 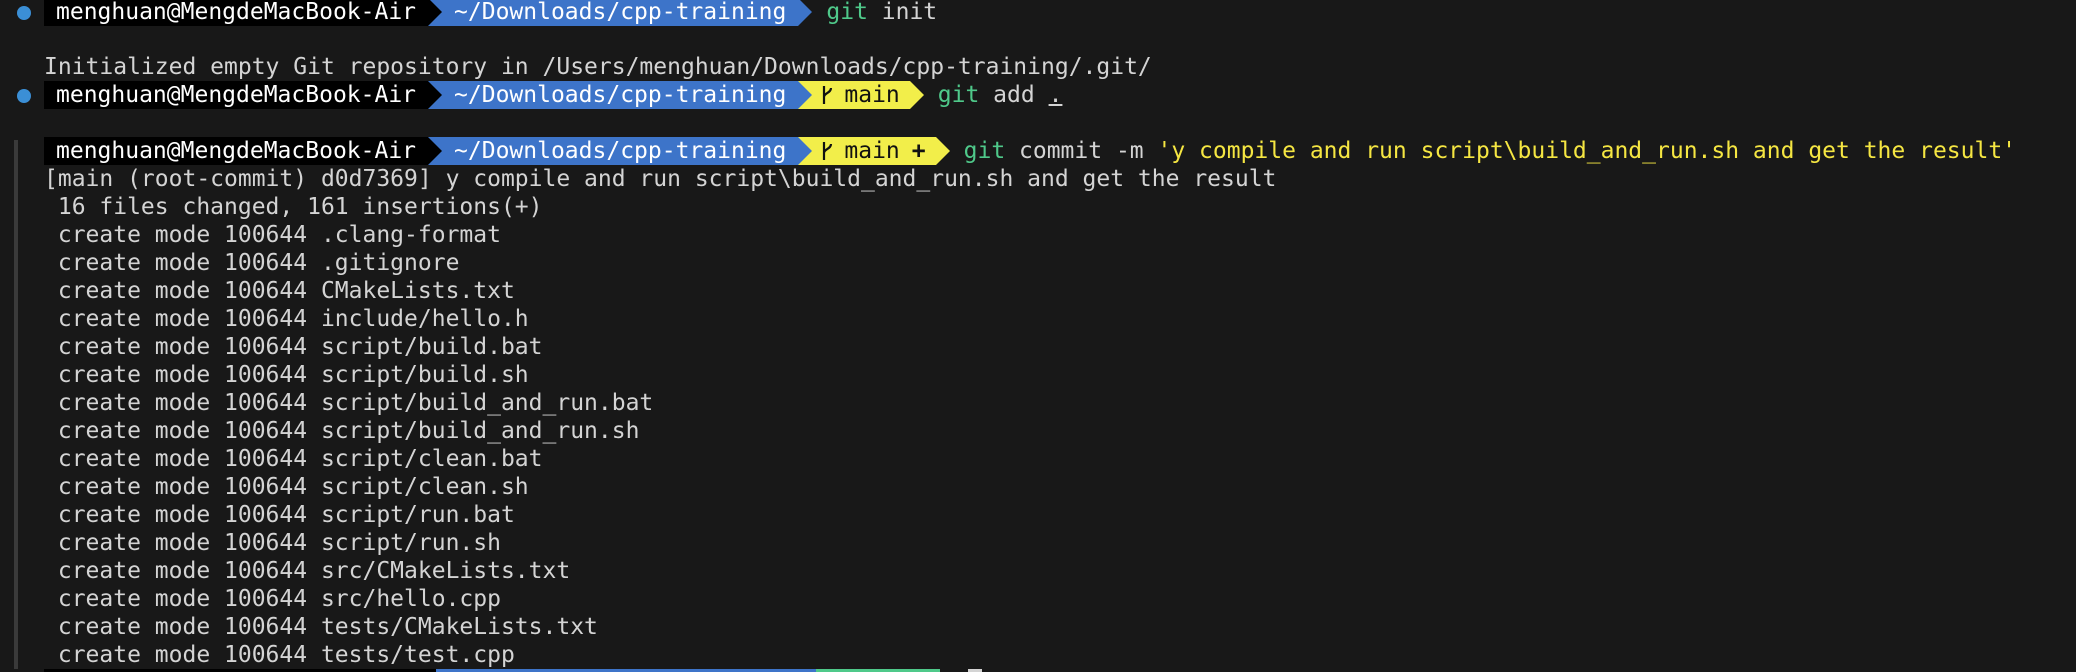 What do you see at coordinates (272, 599) in the screenshot?
I see `output-line: create mode 100644 src/hello.cpp` at bounding box center [272, 599].